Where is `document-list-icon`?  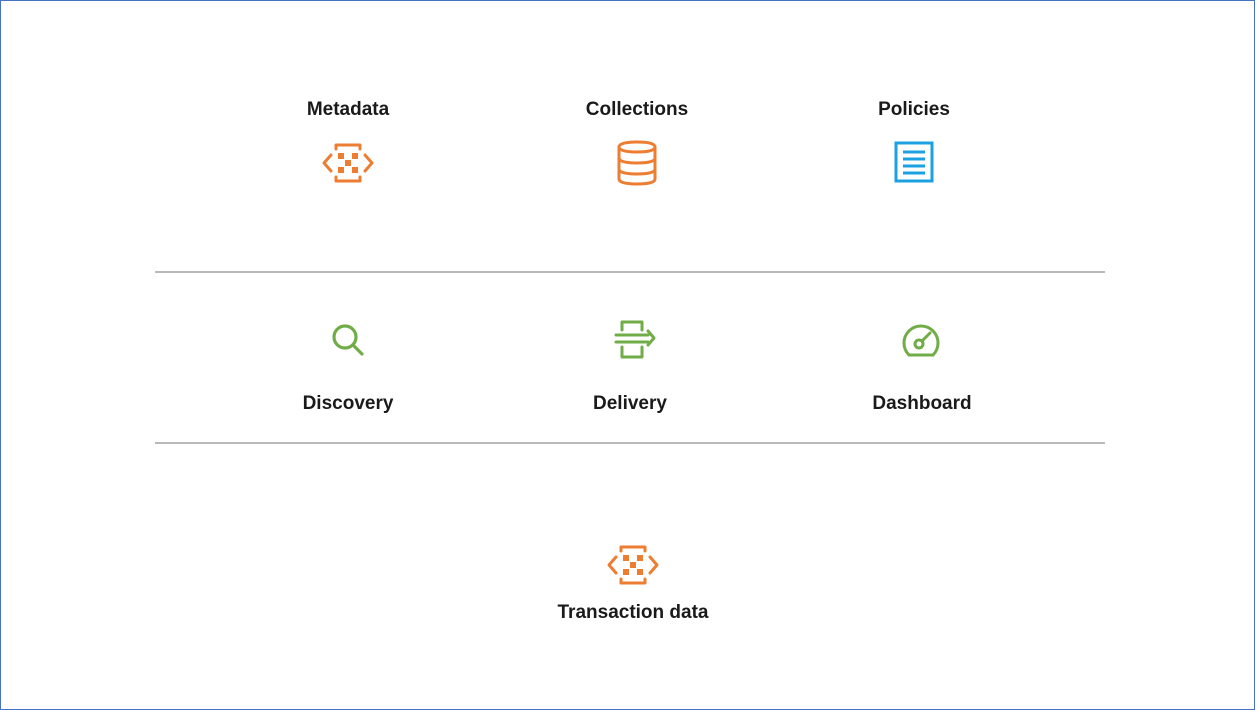 document-list-icon is located at coordinates (914, 162).